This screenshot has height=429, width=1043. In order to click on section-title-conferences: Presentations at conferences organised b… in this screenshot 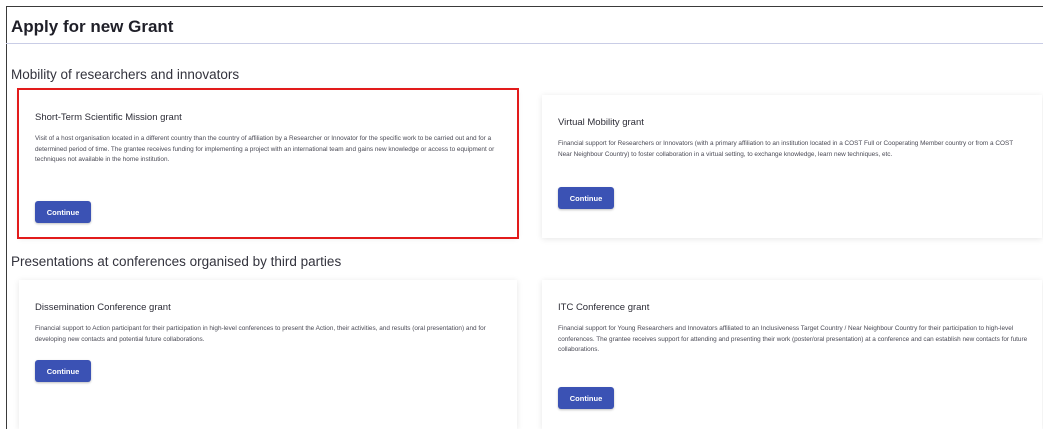, I will do `click(176, 261)`.